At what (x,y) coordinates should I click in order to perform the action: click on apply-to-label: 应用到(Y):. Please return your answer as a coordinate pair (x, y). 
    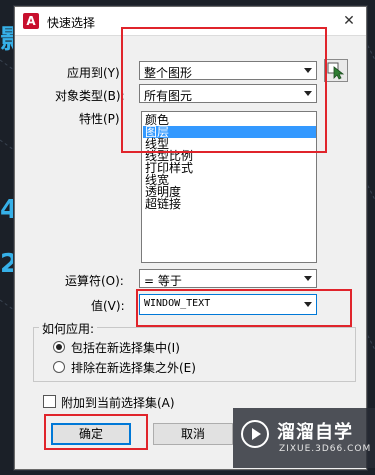
    Looking at the image, I should click on (95, 73).